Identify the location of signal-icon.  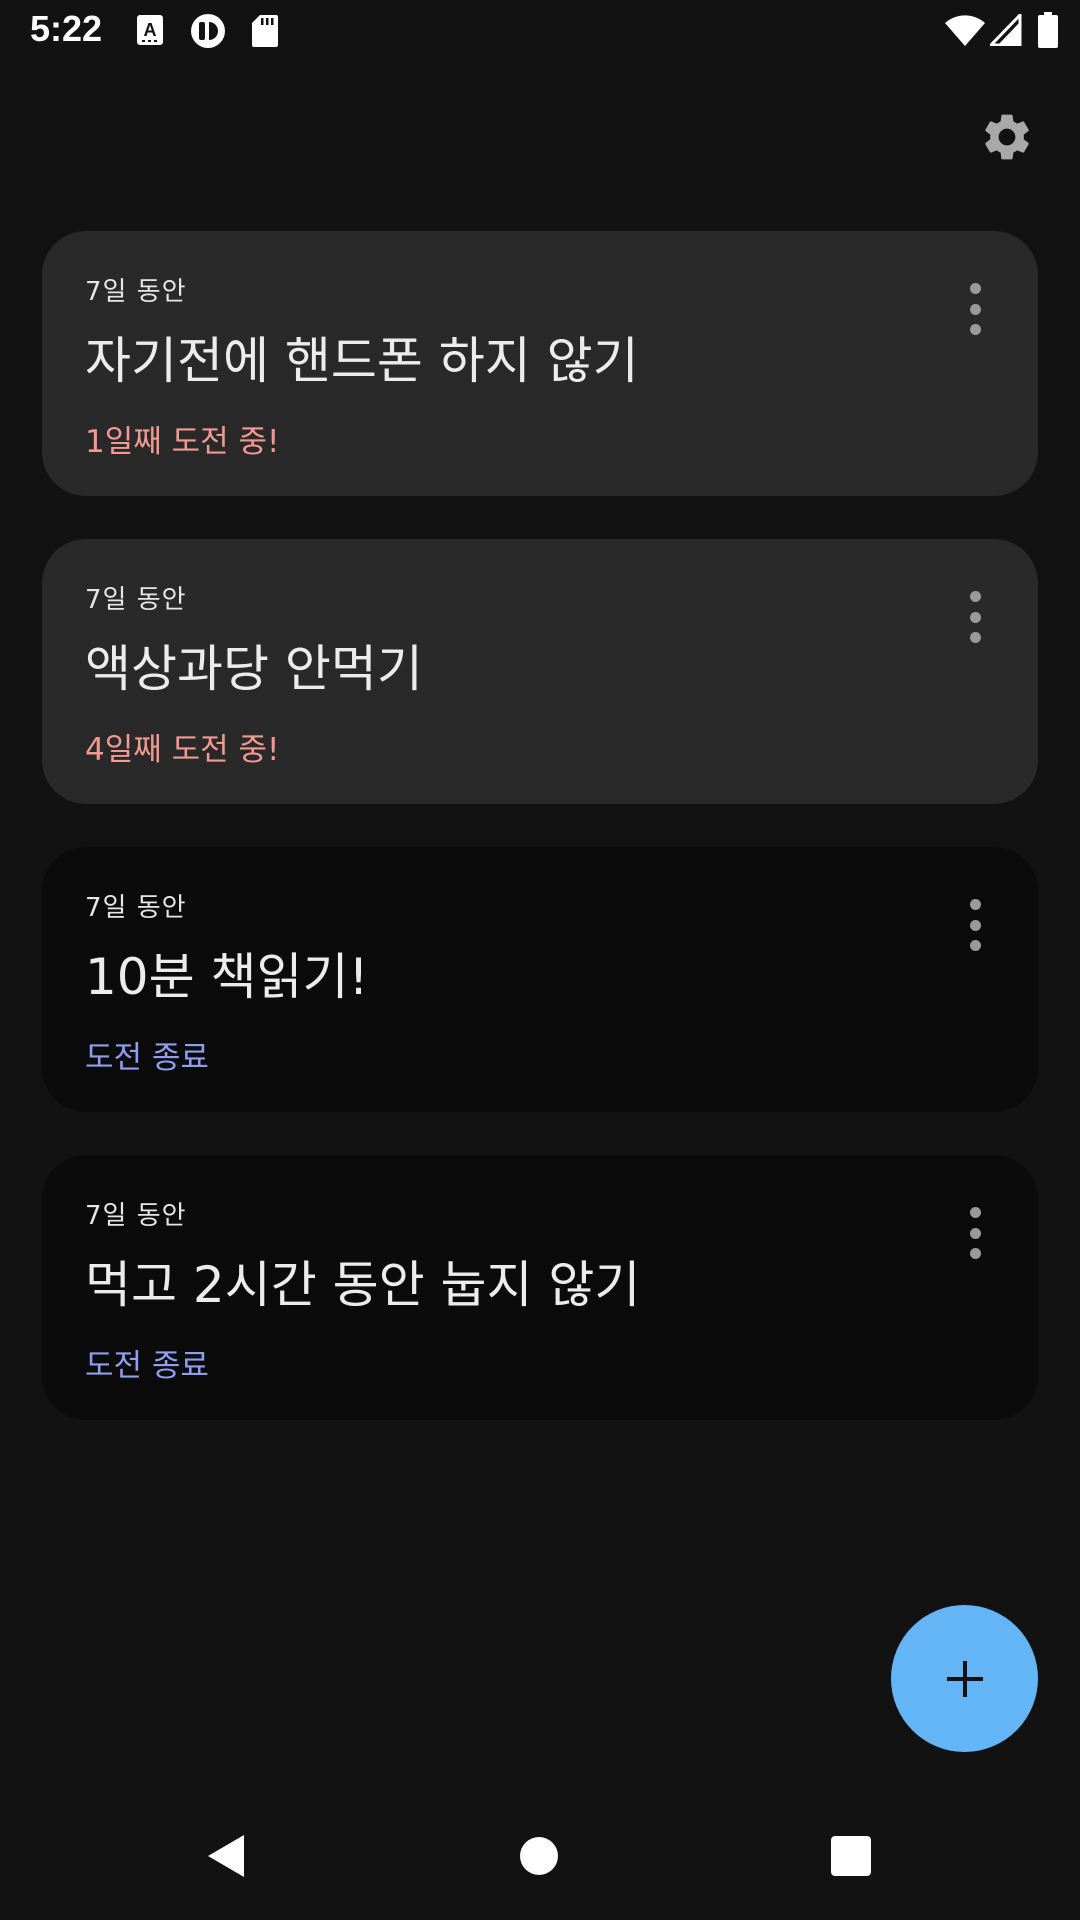
(1004, 30).